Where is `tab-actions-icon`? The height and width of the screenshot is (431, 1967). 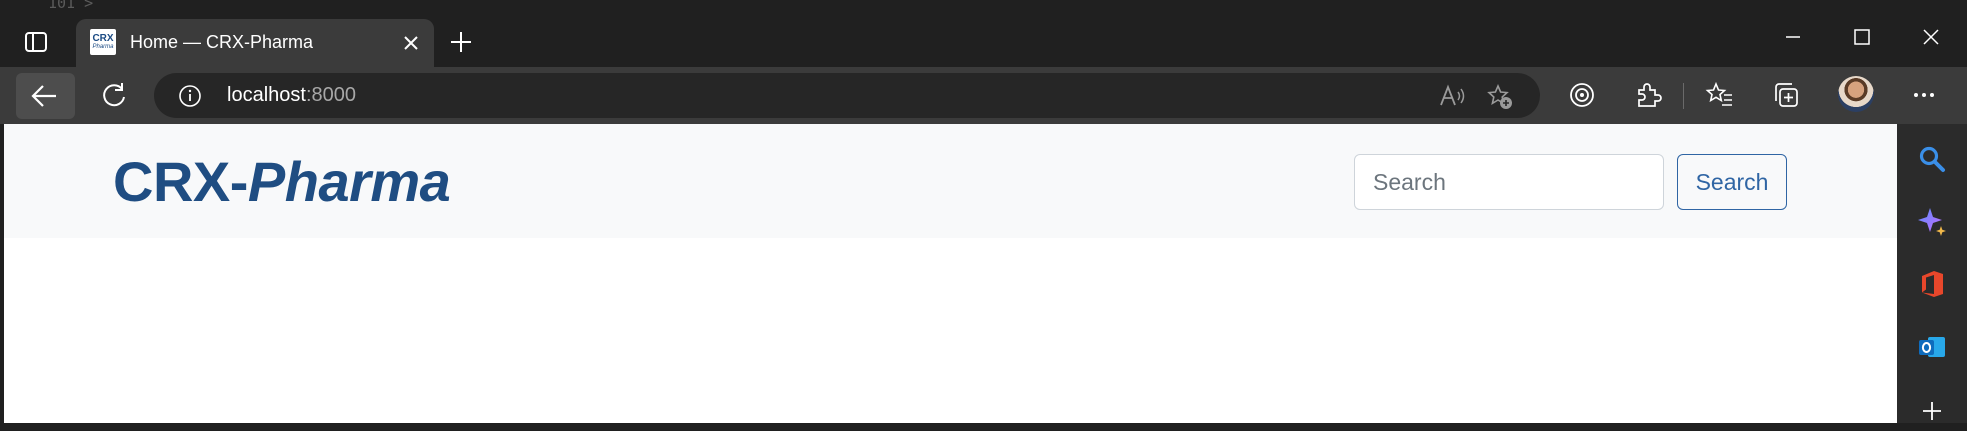
tab-actions-icon is located at coordinates (36, 42).